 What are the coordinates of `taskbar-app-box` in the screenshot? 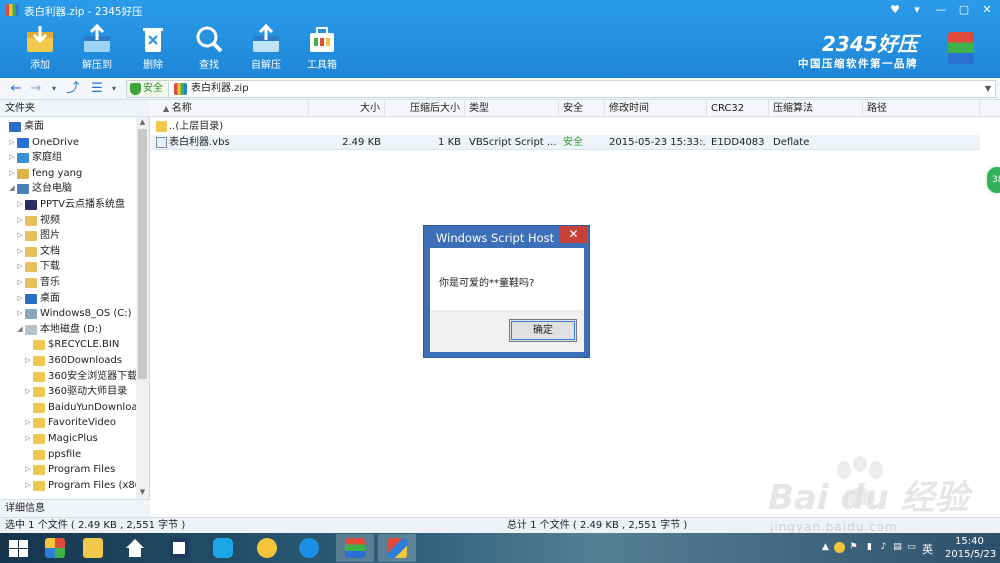 It's located at (179, 548).